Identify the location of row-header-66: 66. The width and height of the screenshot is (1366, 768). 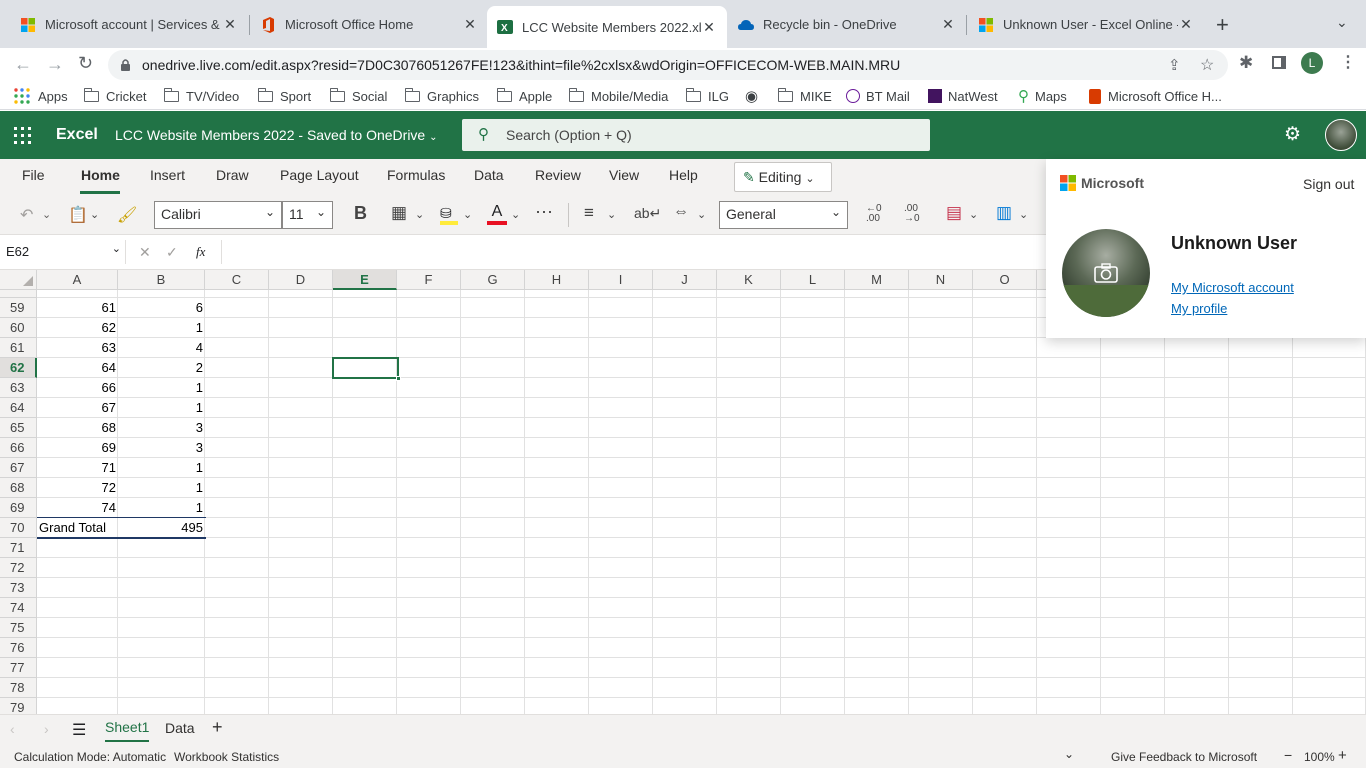
(18, 448).